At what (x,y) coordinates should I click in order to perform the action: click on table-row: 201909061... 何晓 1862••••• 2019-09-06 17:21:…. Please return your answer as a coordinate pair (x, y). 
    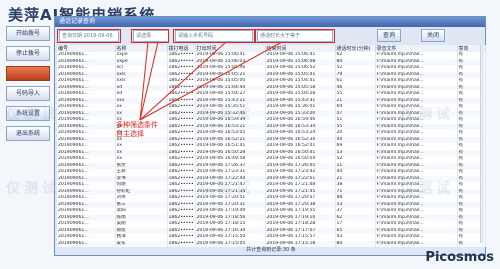
    Looking at the image, I should click on (271, 185).